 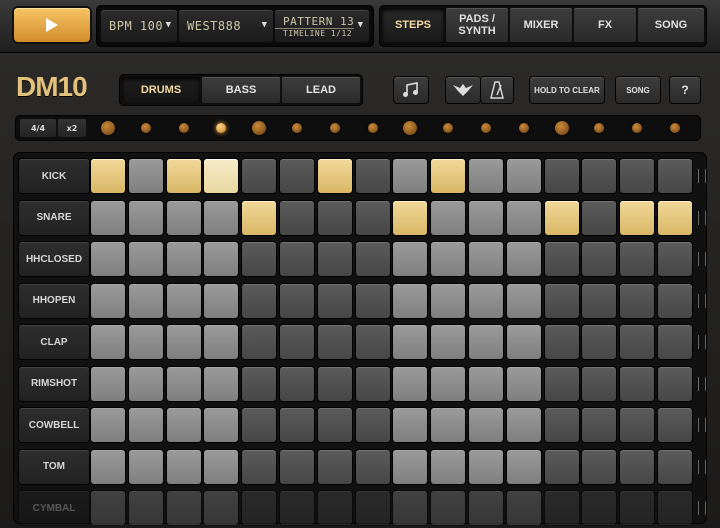 What do you see at coordinates (567, 90) in the screenshot?
I see `hold-to-clear-button: HOLD TO CLEAR` at bounding box center [567, 90].